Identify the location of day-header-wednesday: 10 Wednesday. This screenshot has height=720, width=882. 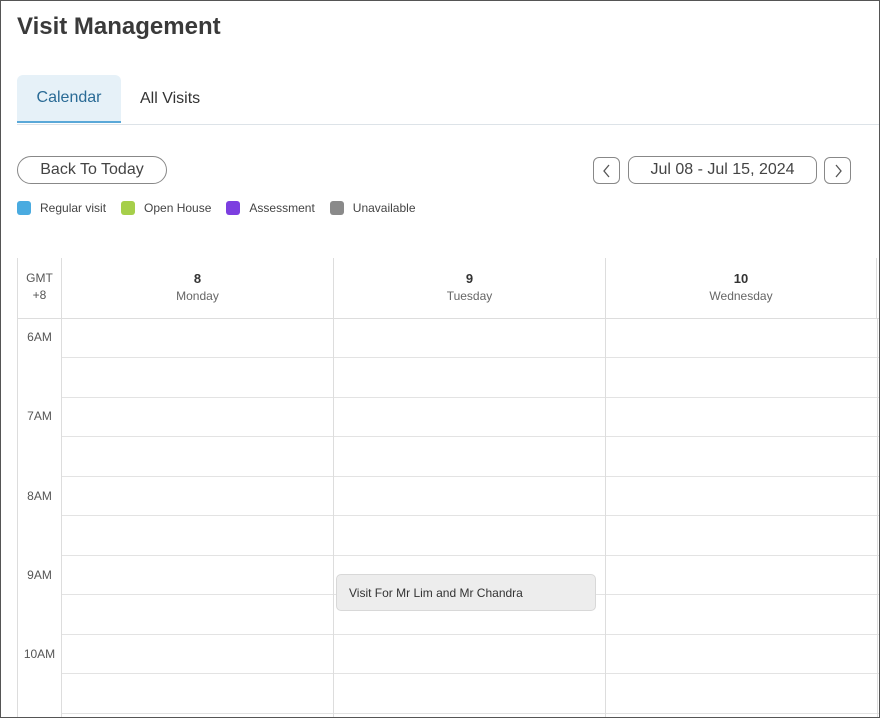
(741, 288).